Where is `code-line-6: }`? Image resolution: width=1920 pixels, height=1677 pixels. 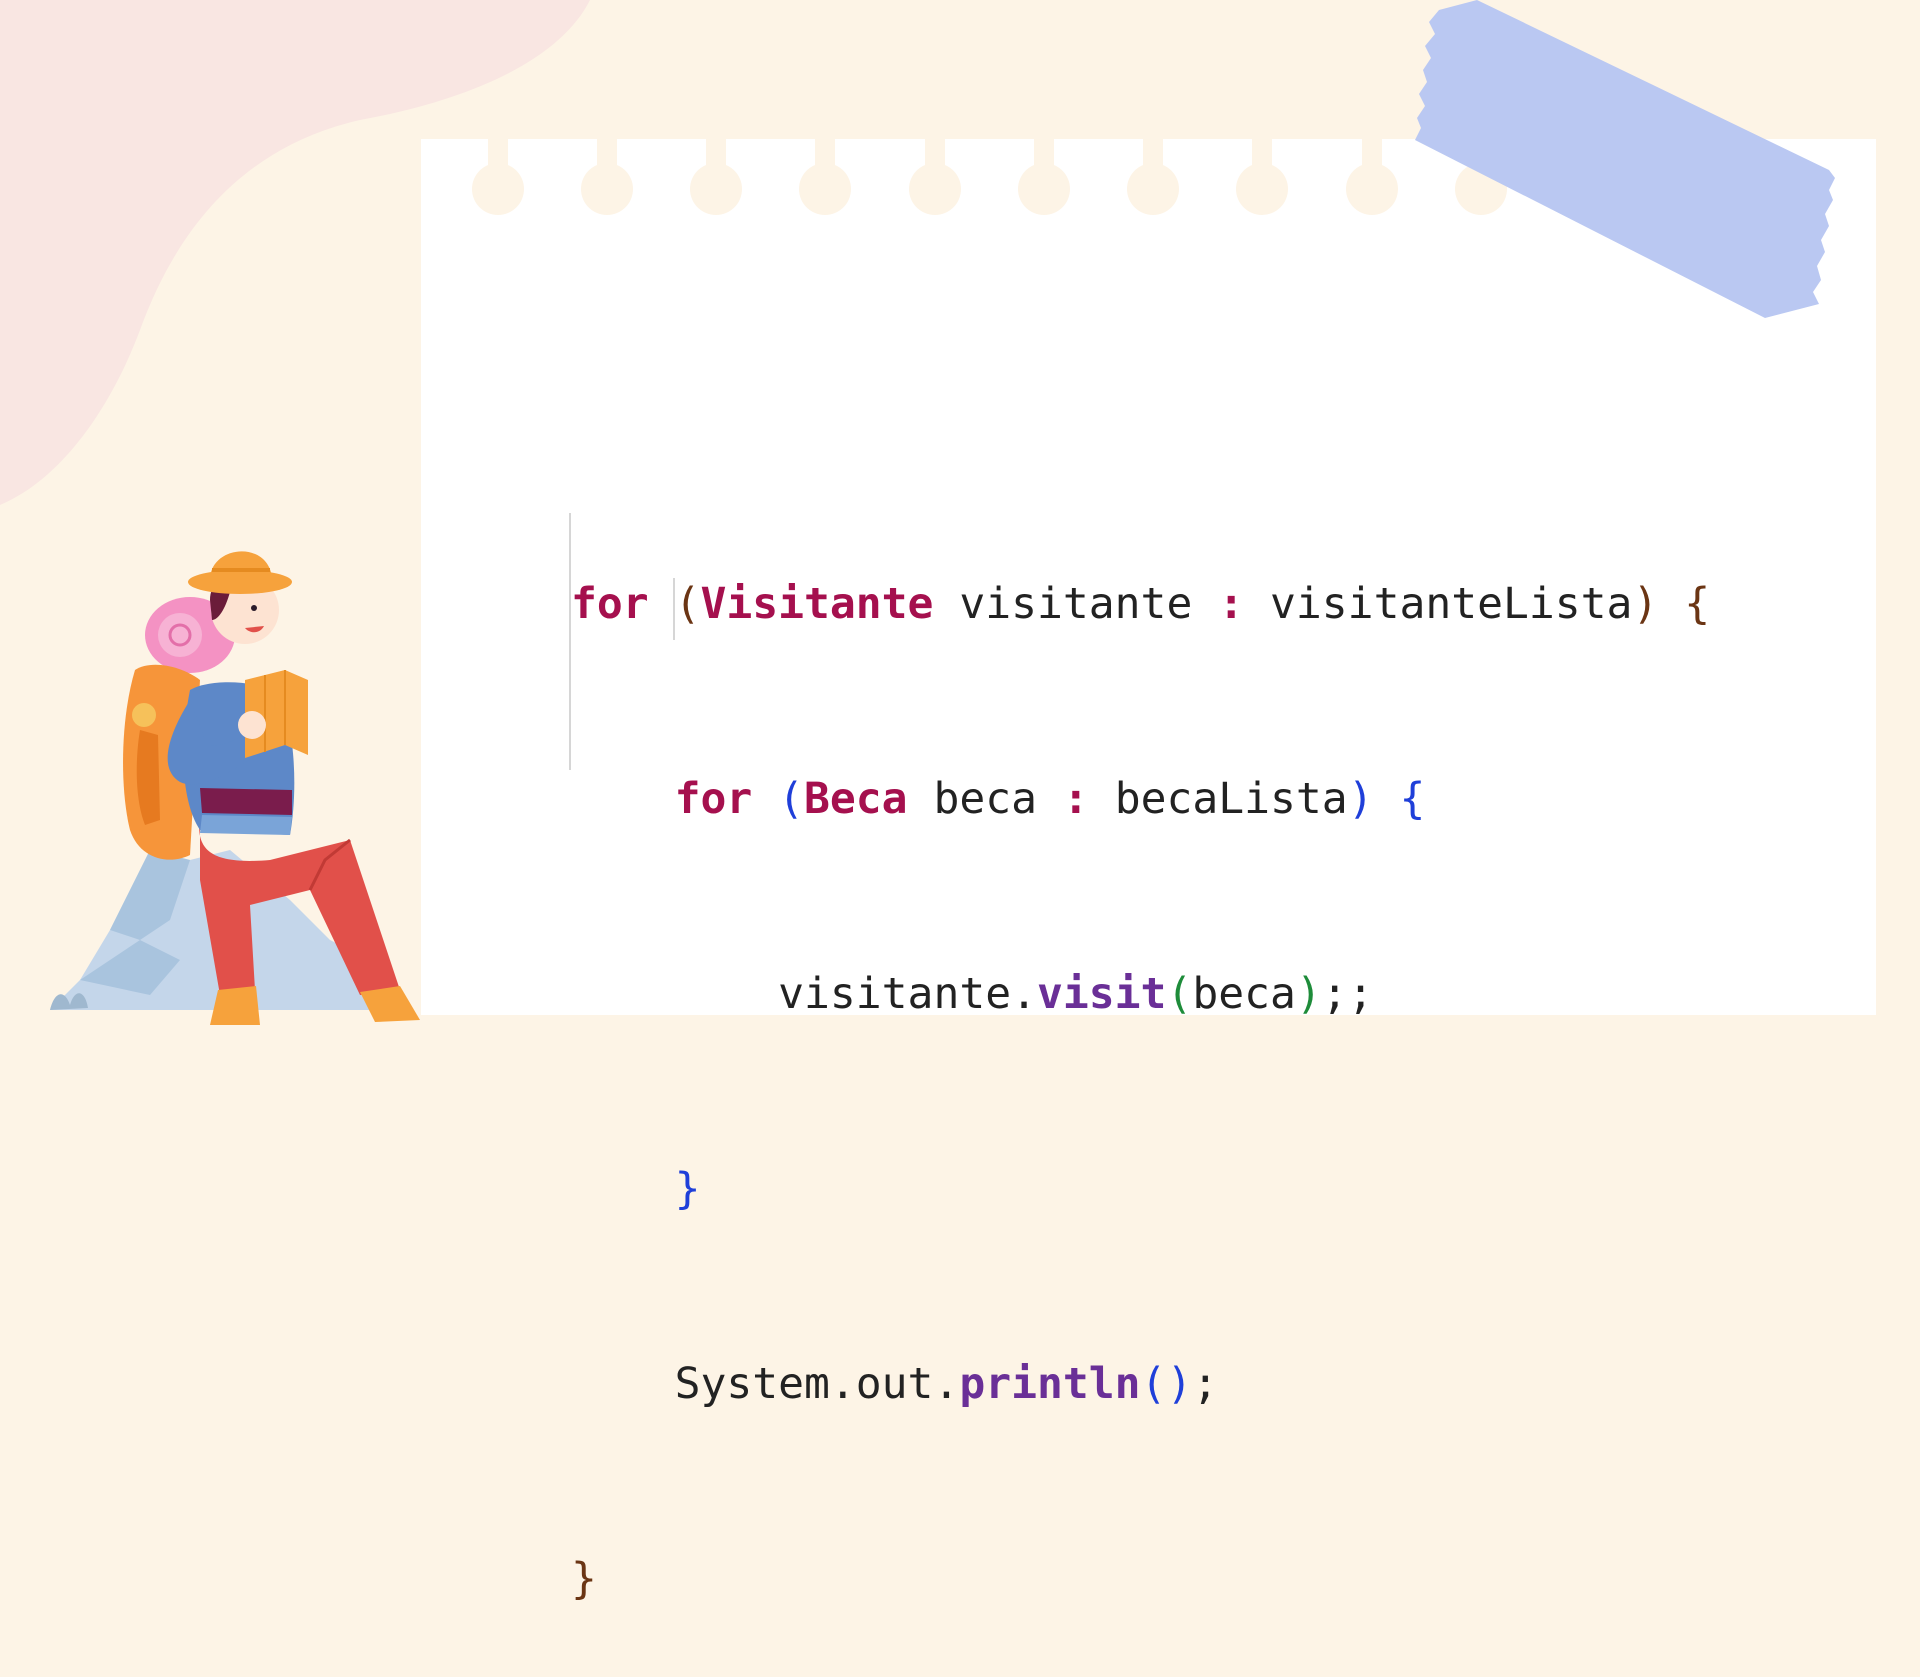
code-line-6: } is located at coordinates (1191, 1579).